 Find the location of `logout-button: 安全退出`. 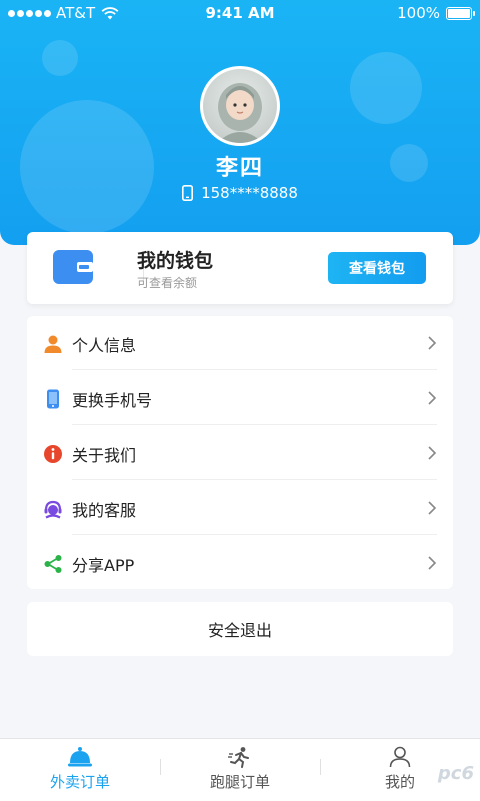

logout-button: 安全退出 is located at coordinates (240, 629).